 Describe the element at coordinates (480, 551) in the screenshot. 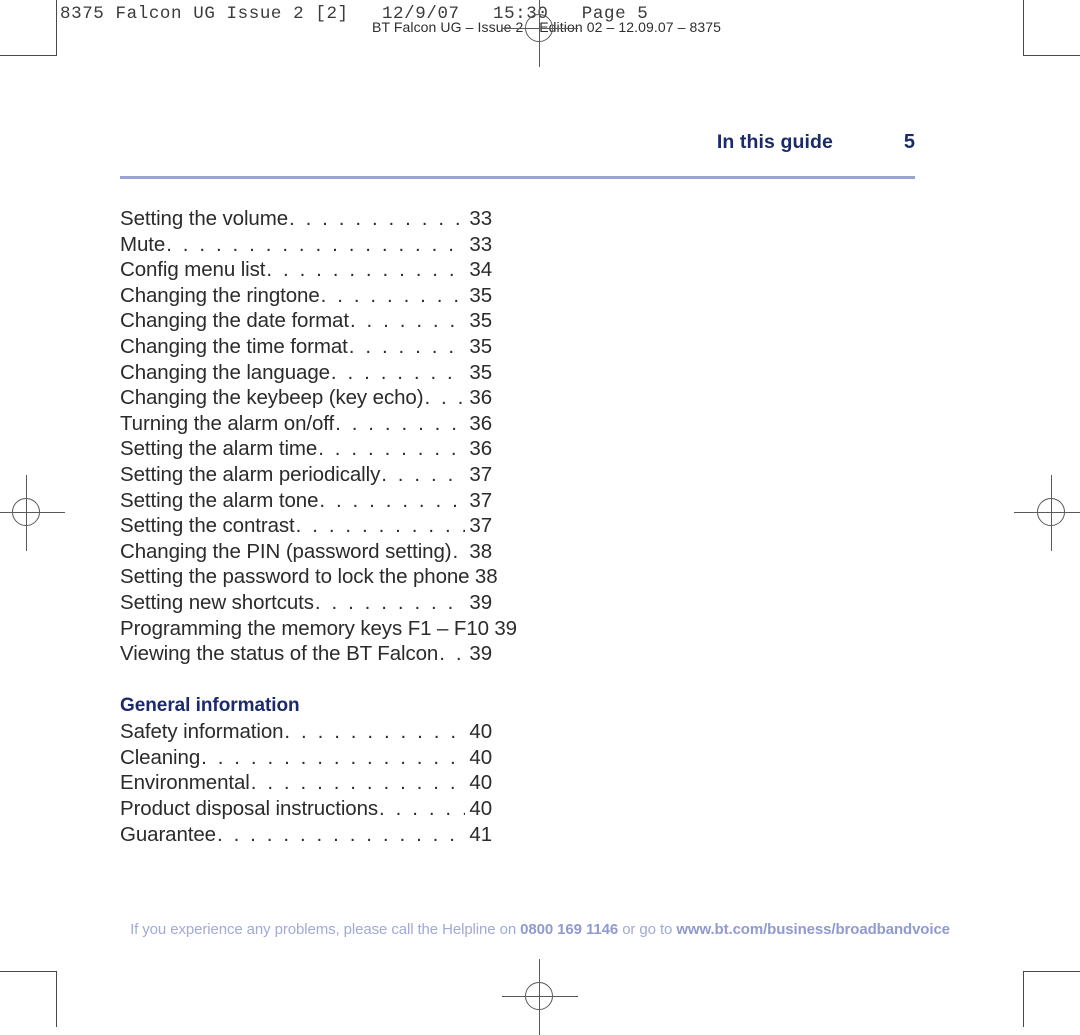

I see `toc-entry-page-number: 38` at that location.